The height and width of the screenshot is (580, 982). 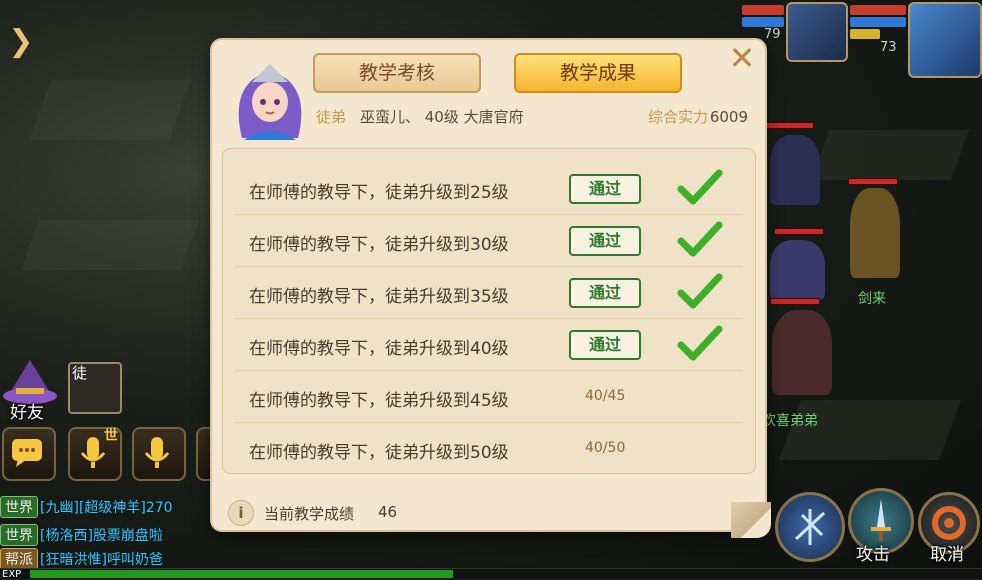 I want to click on close-icon: ✕, so click(x=742, y=58).